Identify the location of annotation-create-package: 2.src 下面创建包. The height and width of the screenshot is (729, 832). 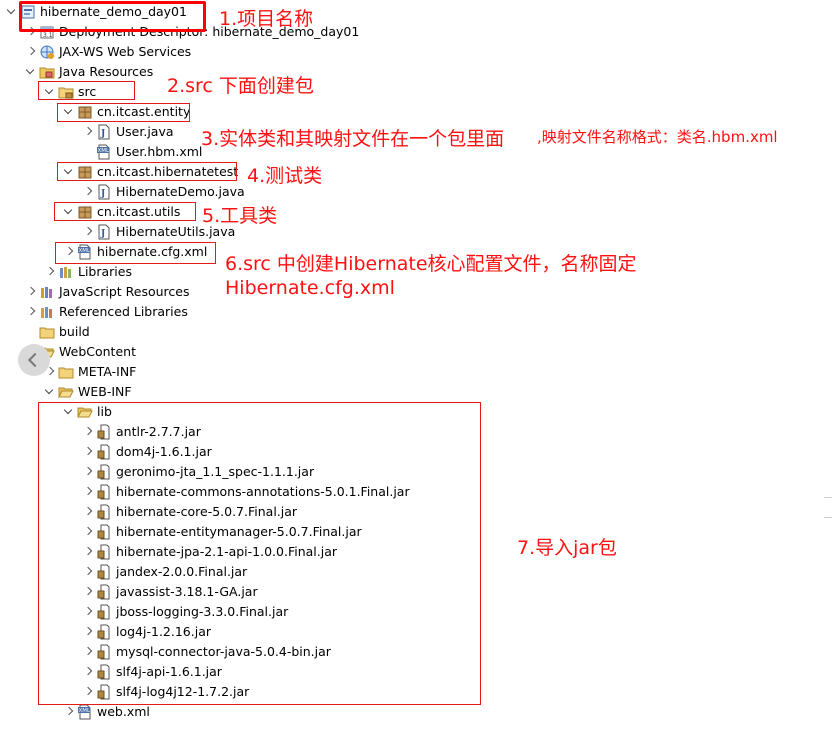
(240, 86).